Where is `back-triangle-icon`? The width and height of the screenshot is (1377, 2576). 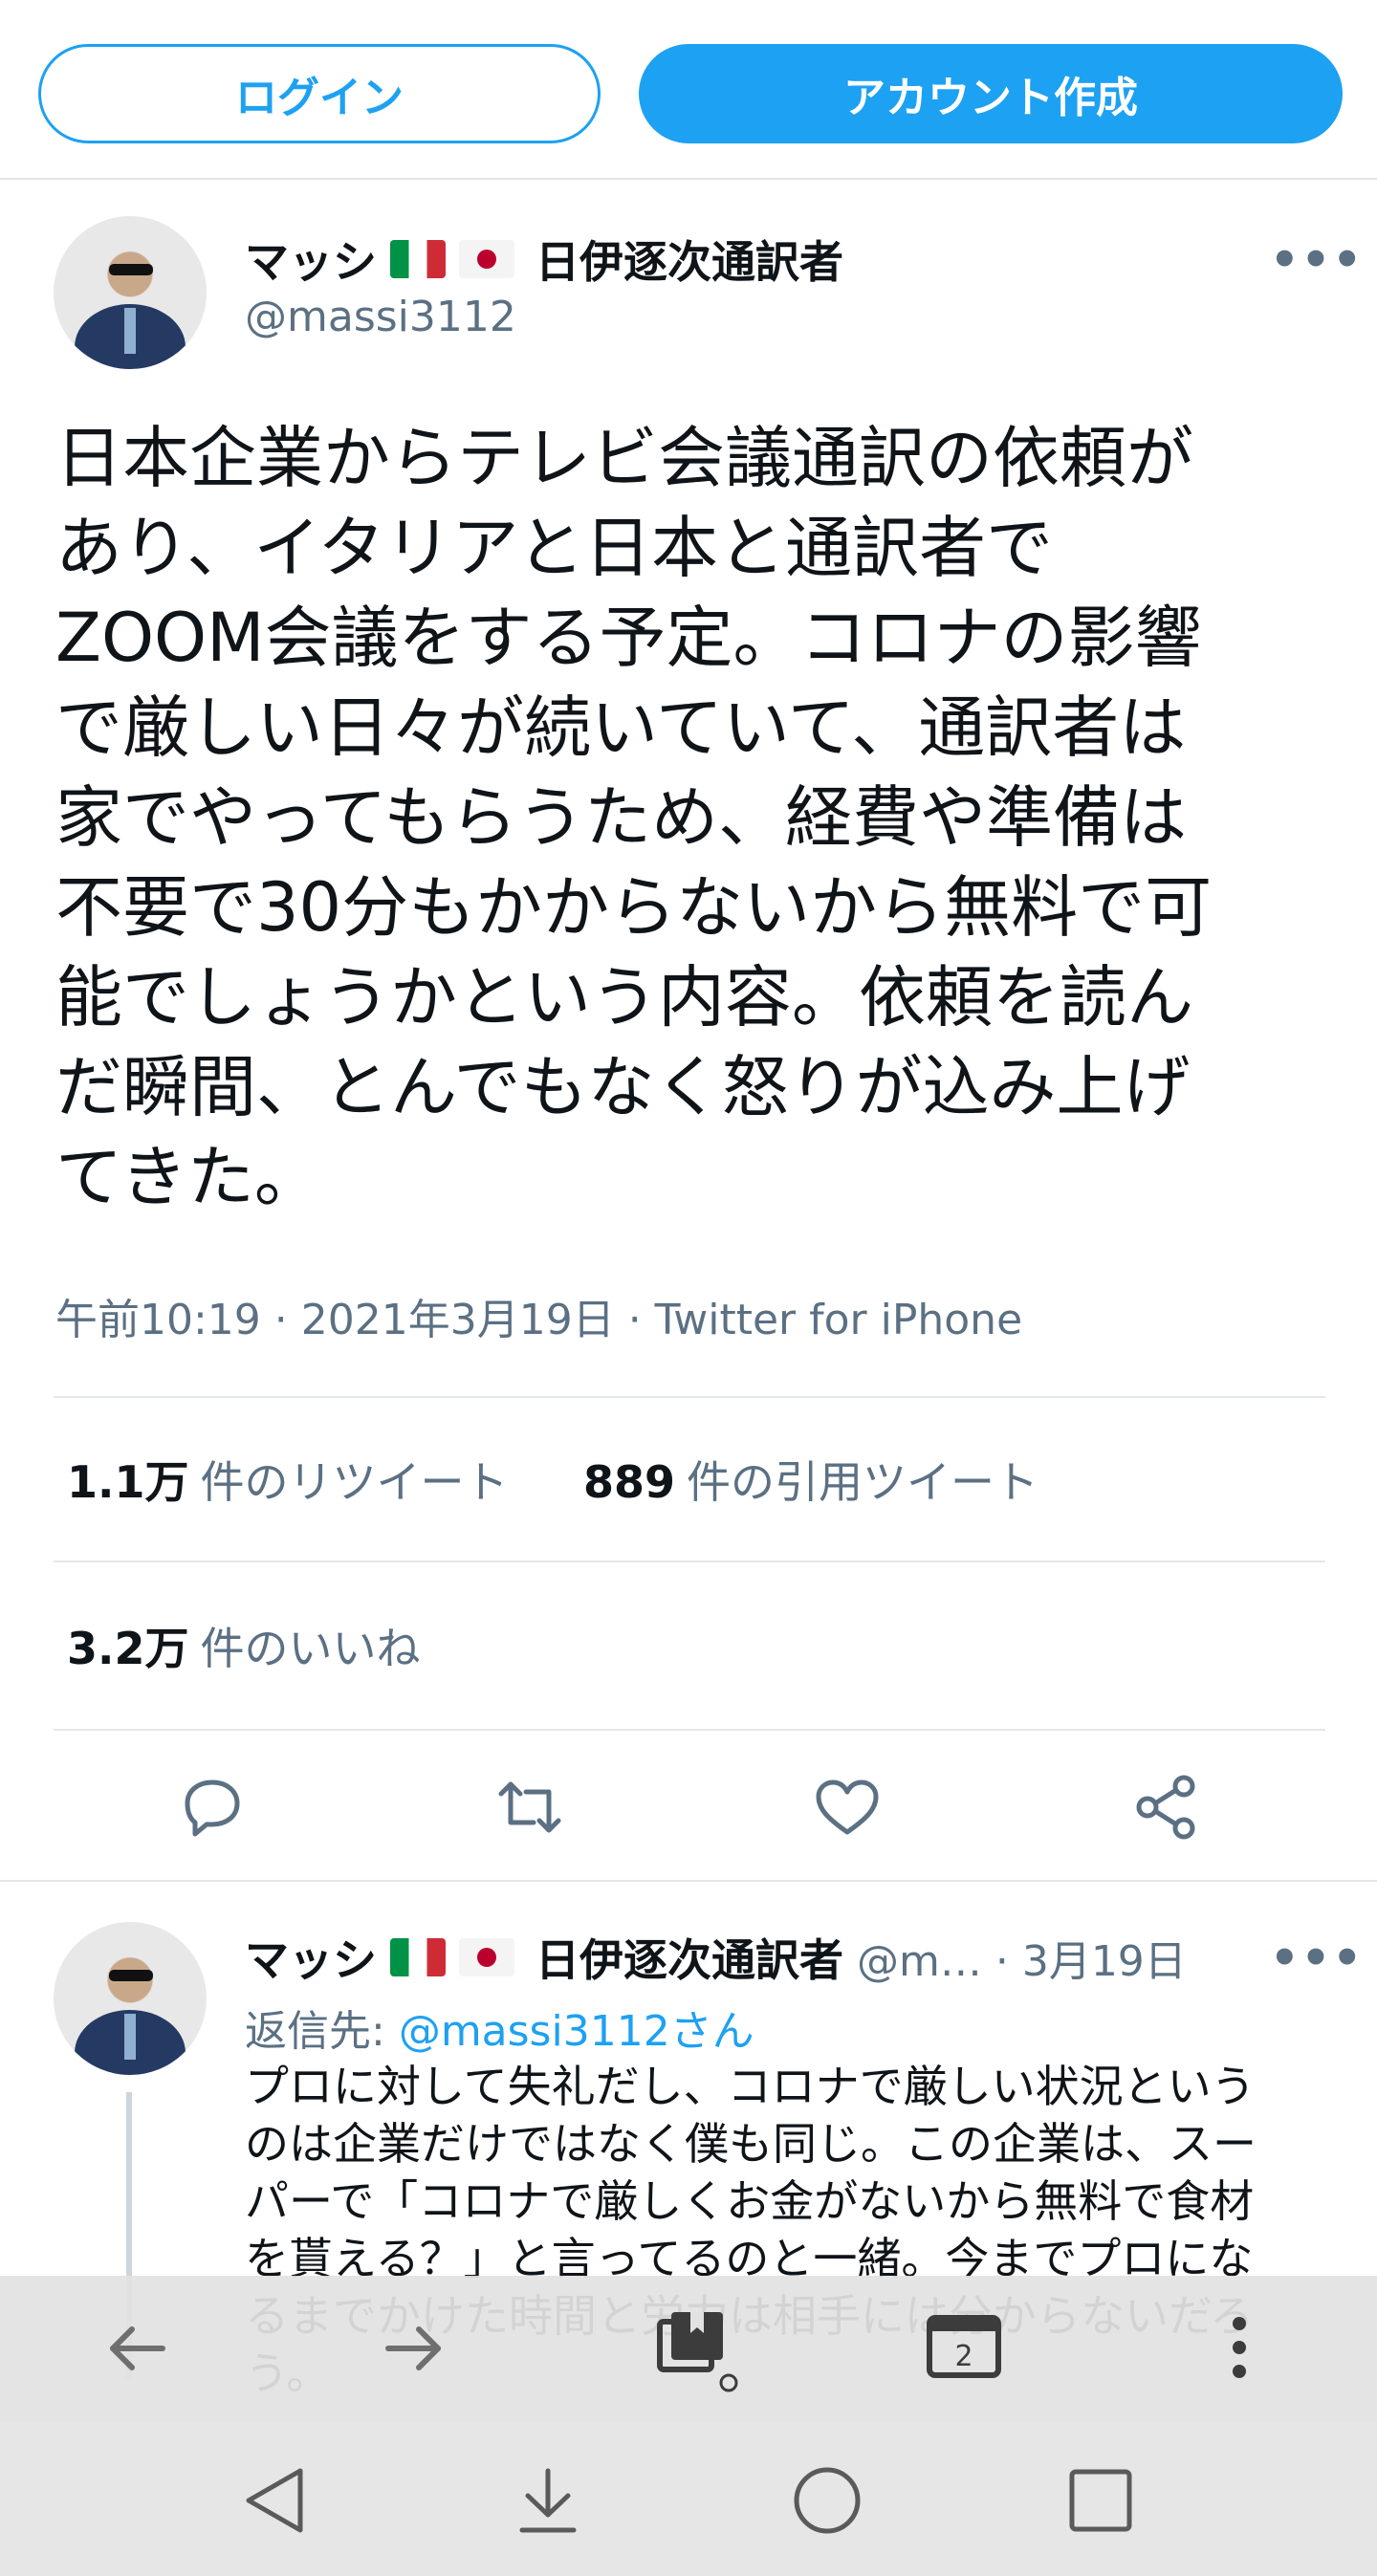 back-triangle-icon is located at coordinates (274, 2500).